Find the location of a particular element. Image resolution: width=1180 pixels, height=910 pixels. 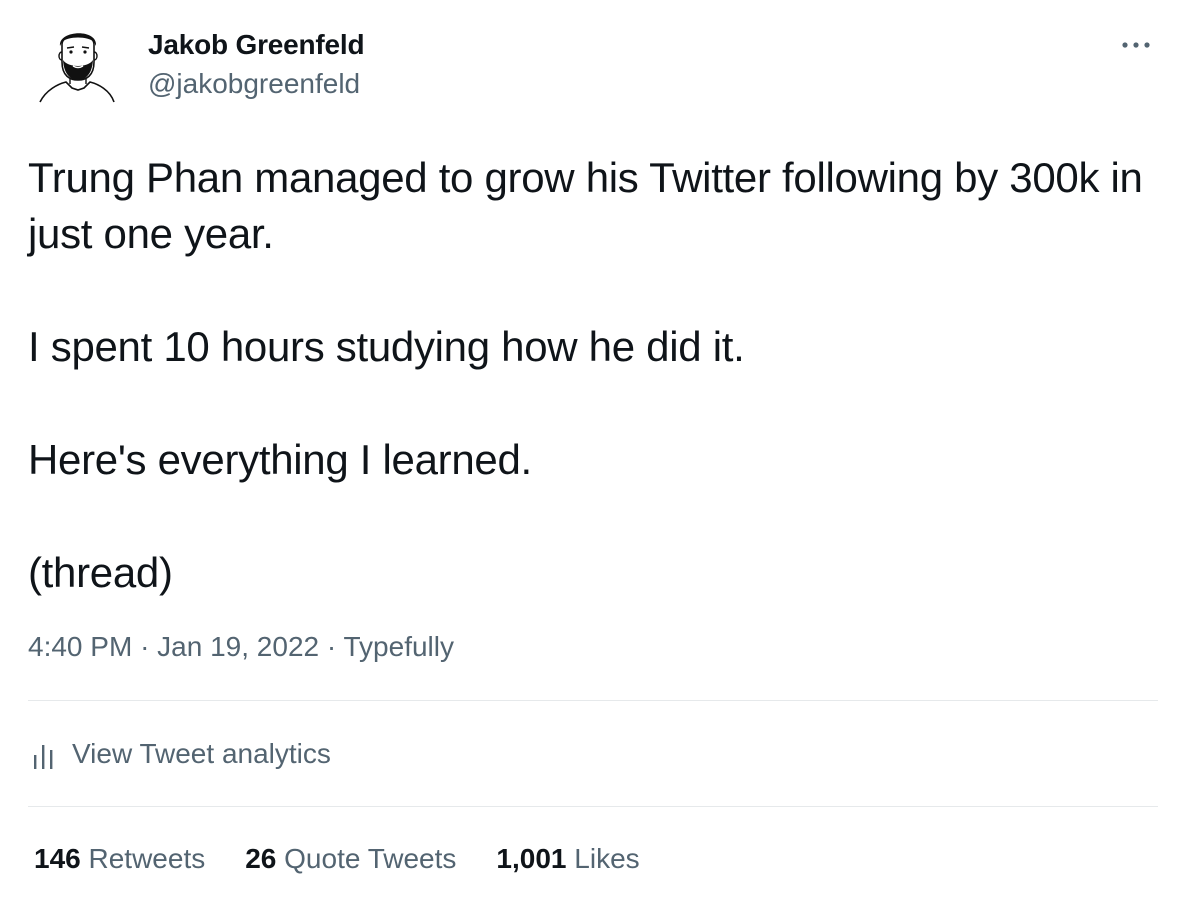

tweet-paragraph: (thread) is located at coordinates (100, 572).